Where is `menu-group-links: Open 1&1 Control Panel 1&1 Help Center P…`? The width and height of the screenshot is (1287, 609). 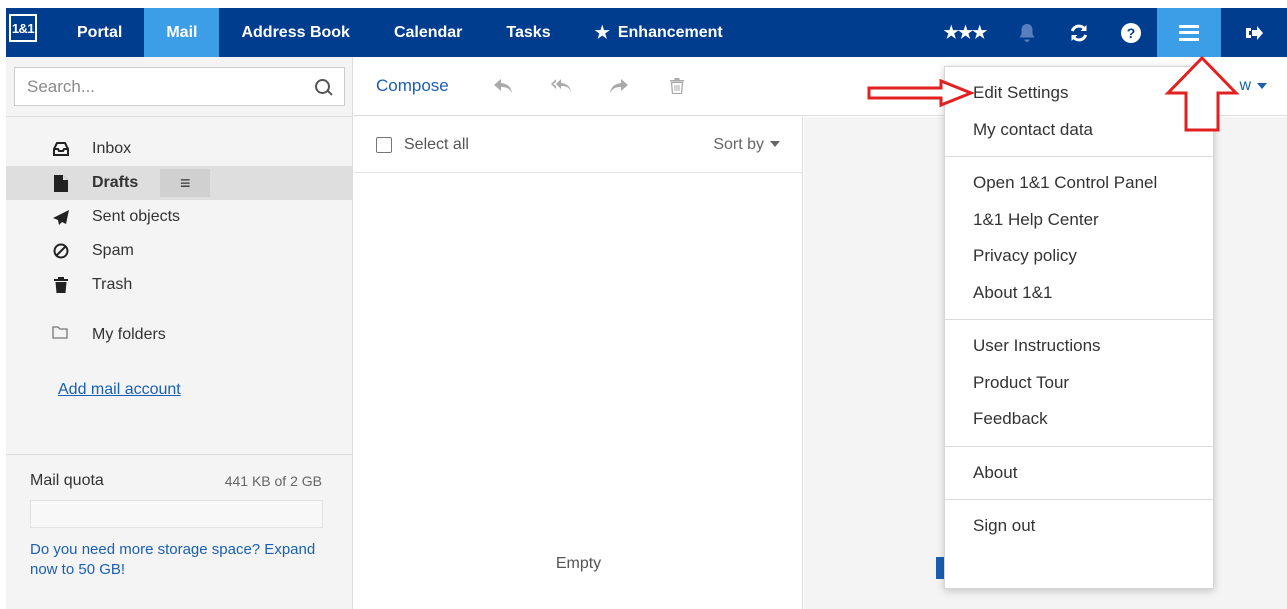 menu-group-links: Open 1&1 Control Panel 1&1 Help Center P… is located at coordinates (1079, 238).